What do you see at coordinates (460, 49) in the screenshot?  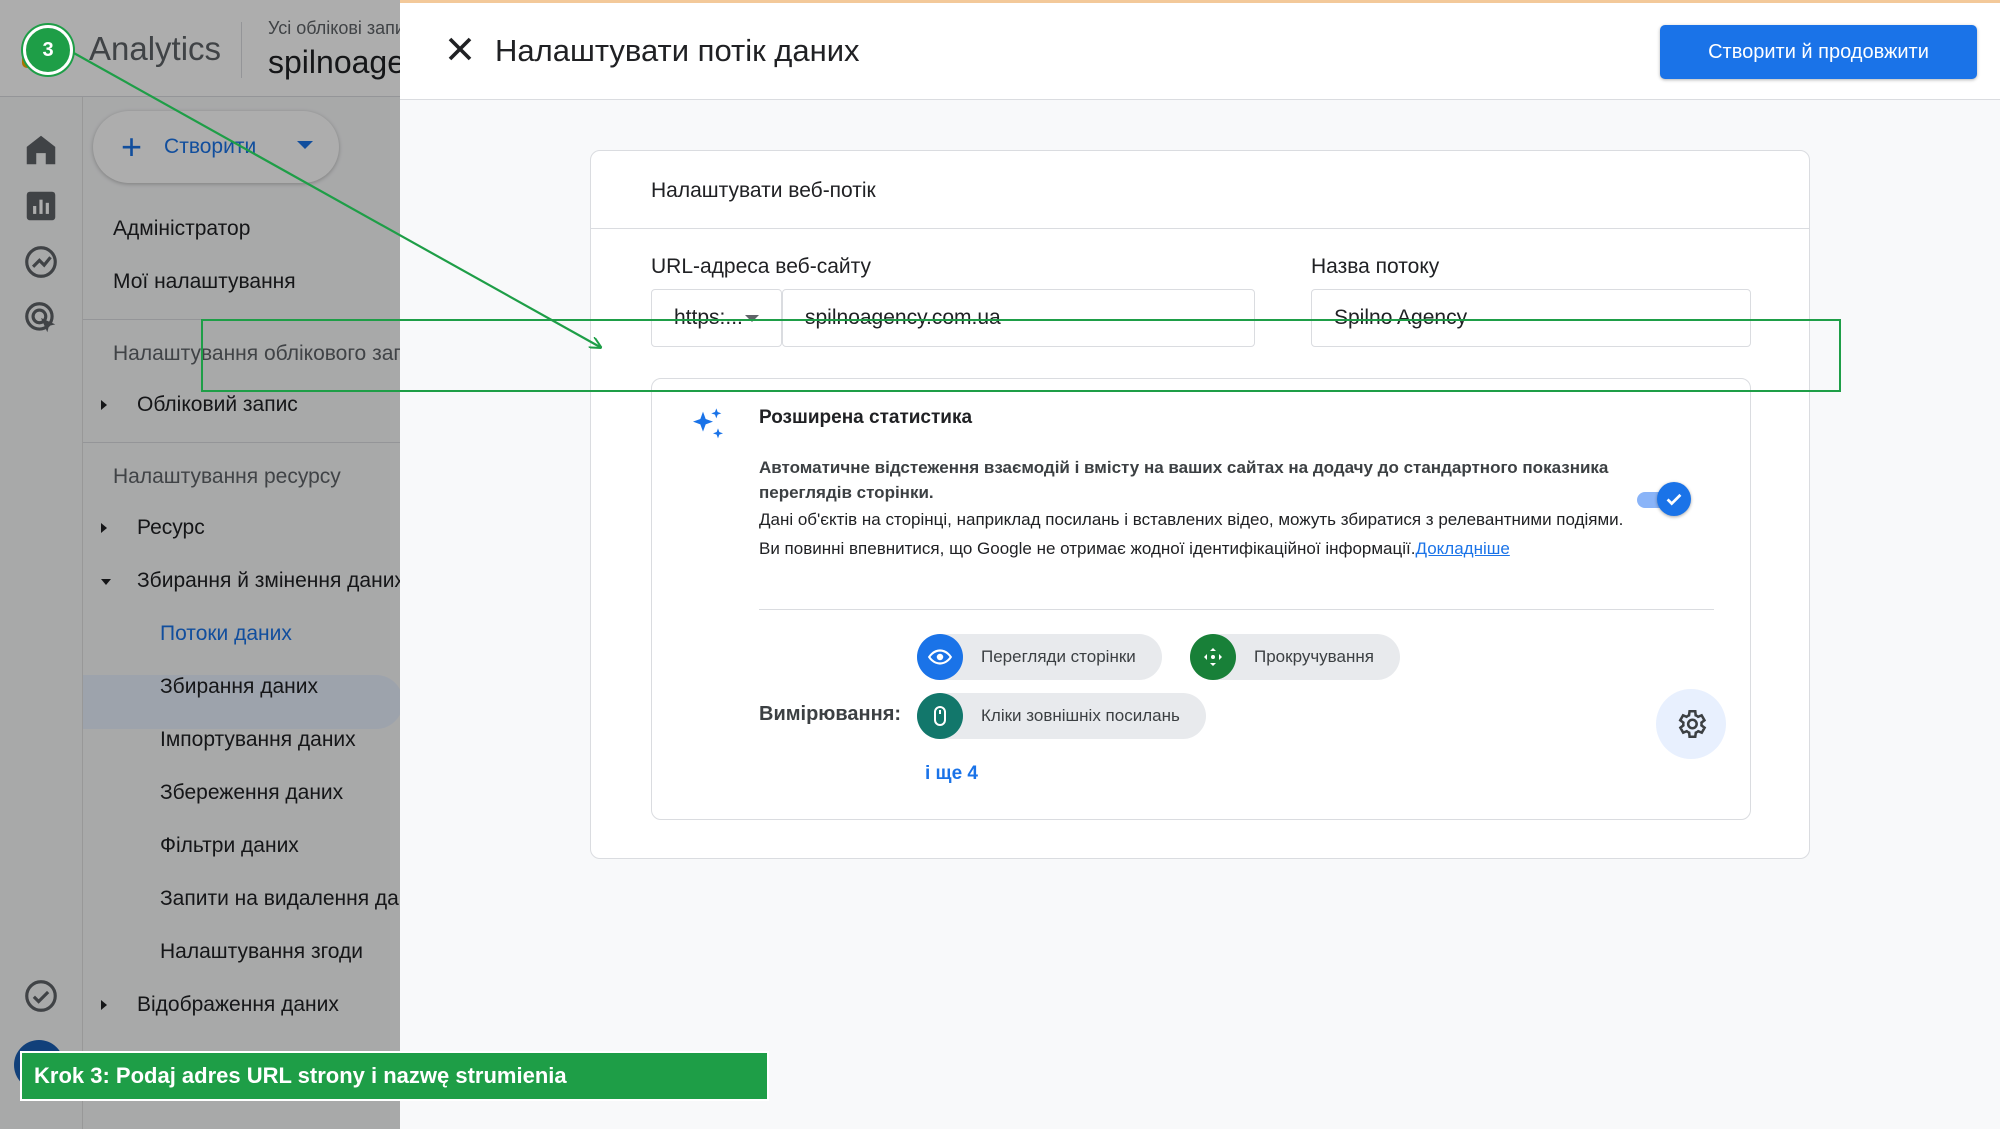 I see `close-icon` at bounding box center [460, 49].